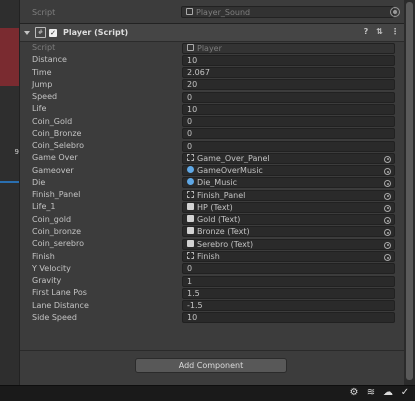  What do you see at coordinates (58, 146) in the screenshot?
I see `property-label: Coin_Selebro` at bounding box center [58, 146].